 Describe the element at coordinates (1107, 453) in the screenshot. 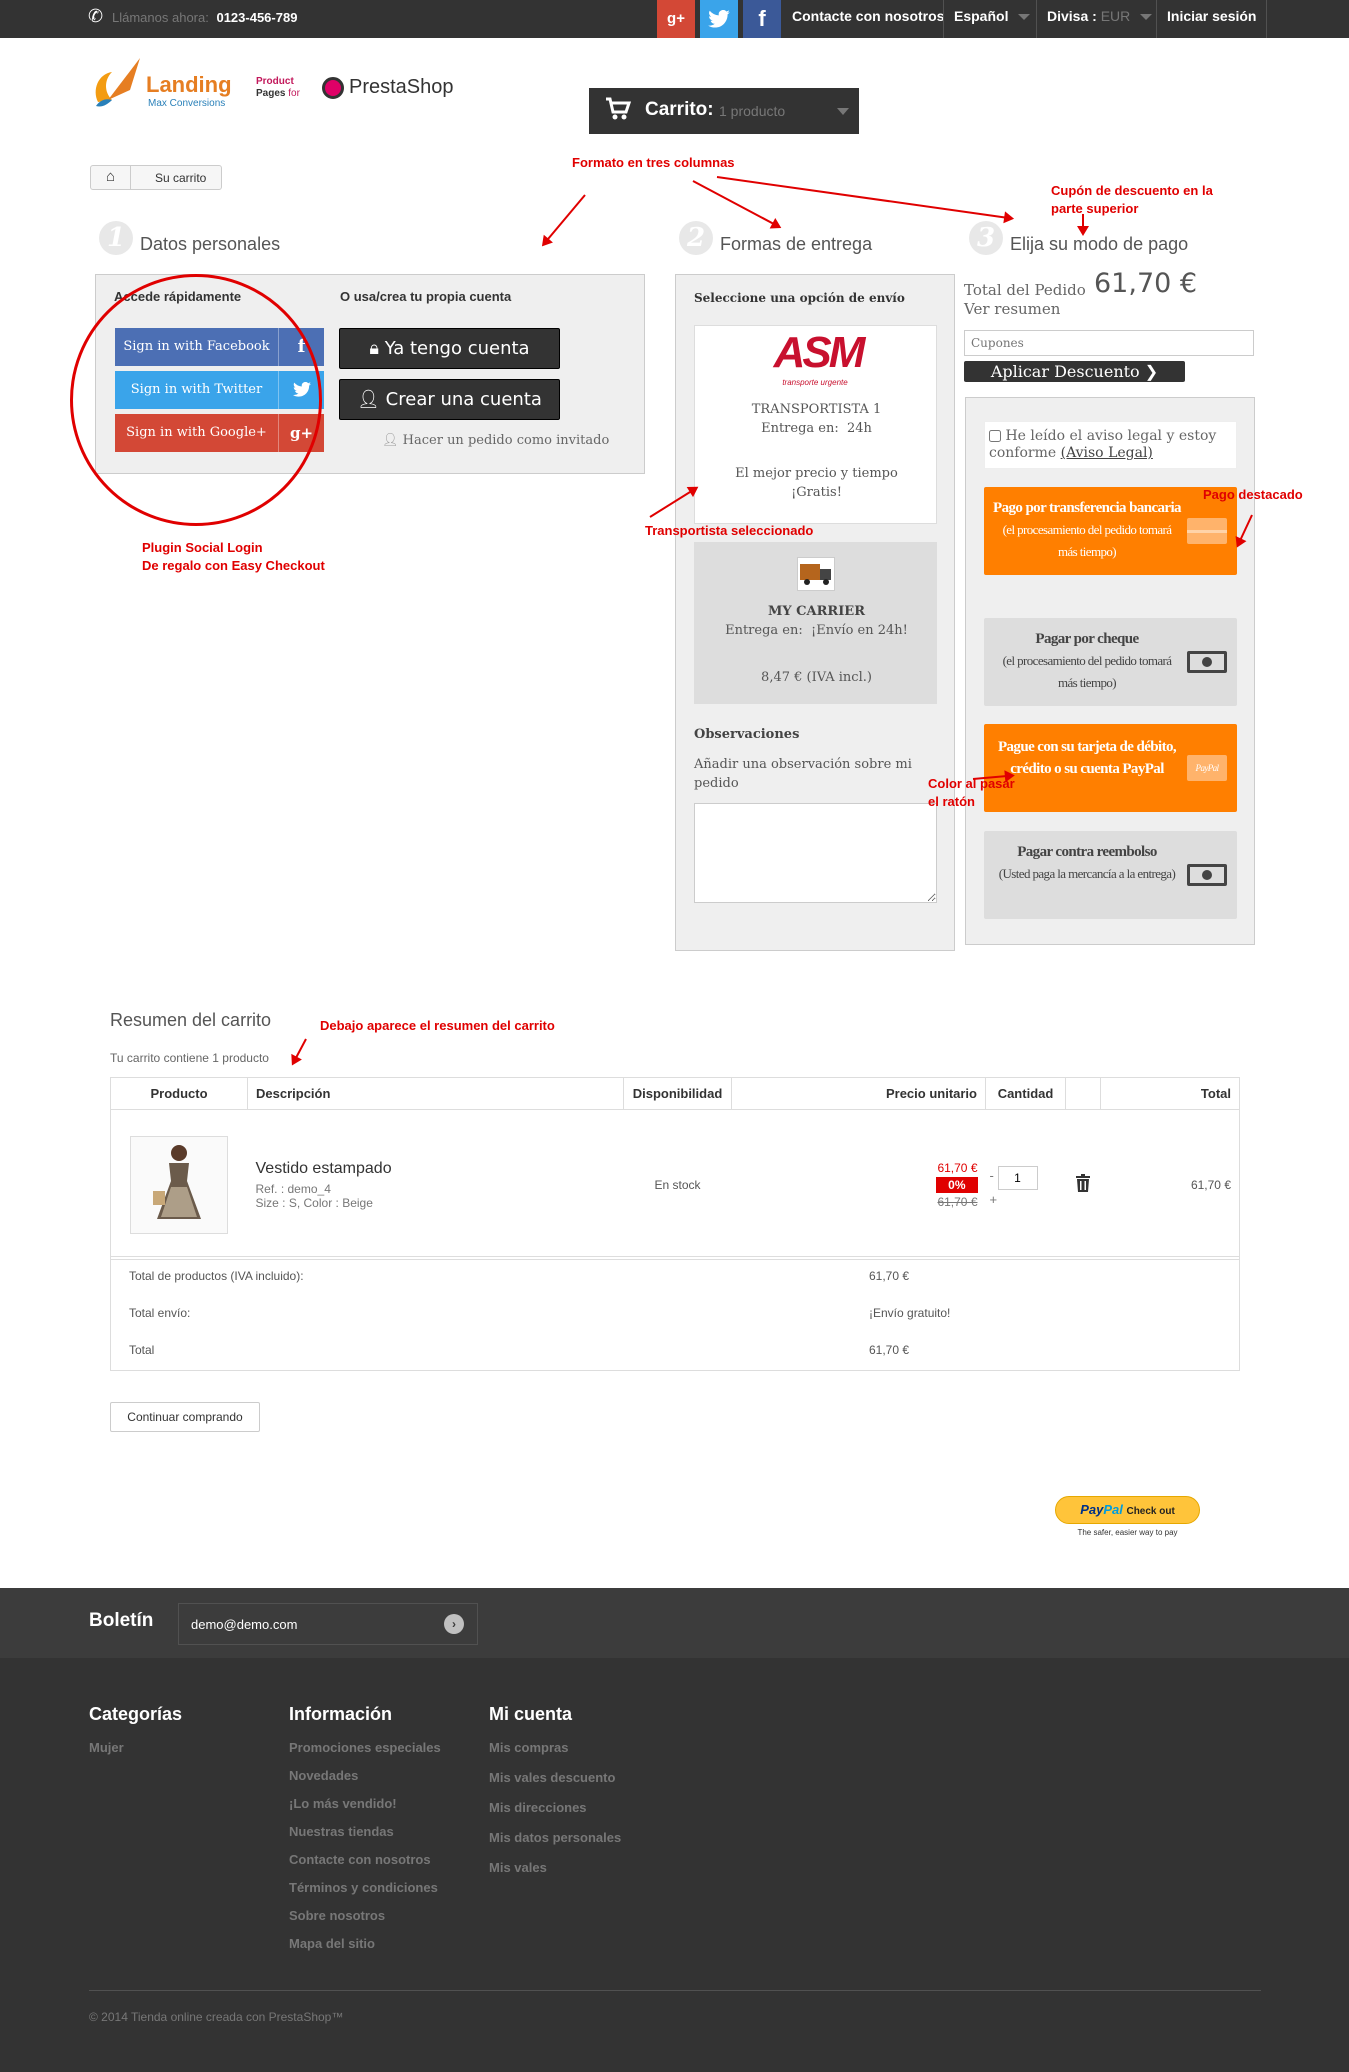

I see `terms-link: (Aviso Legal)` at that location.